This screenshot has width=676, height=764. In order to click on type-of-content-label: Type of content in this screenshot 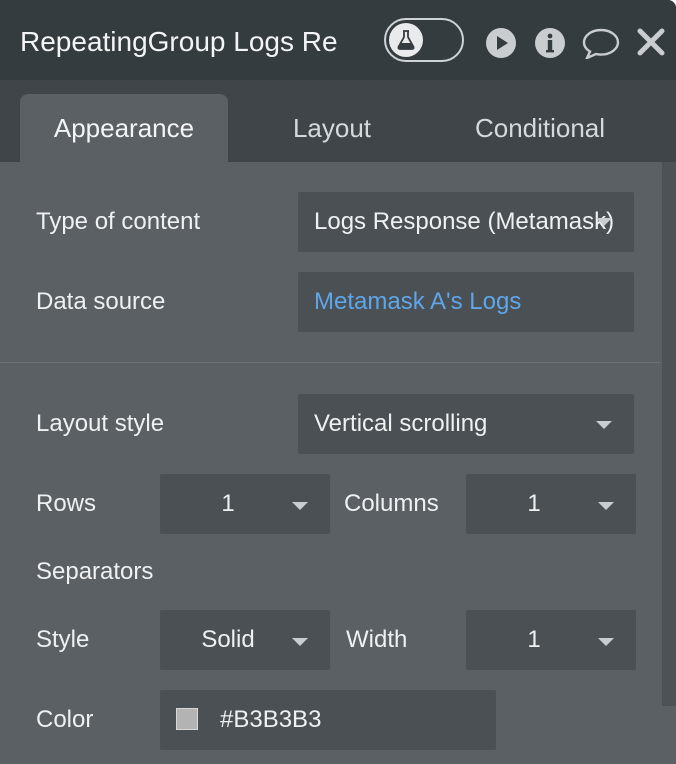, I will do `click(118, 221)`.